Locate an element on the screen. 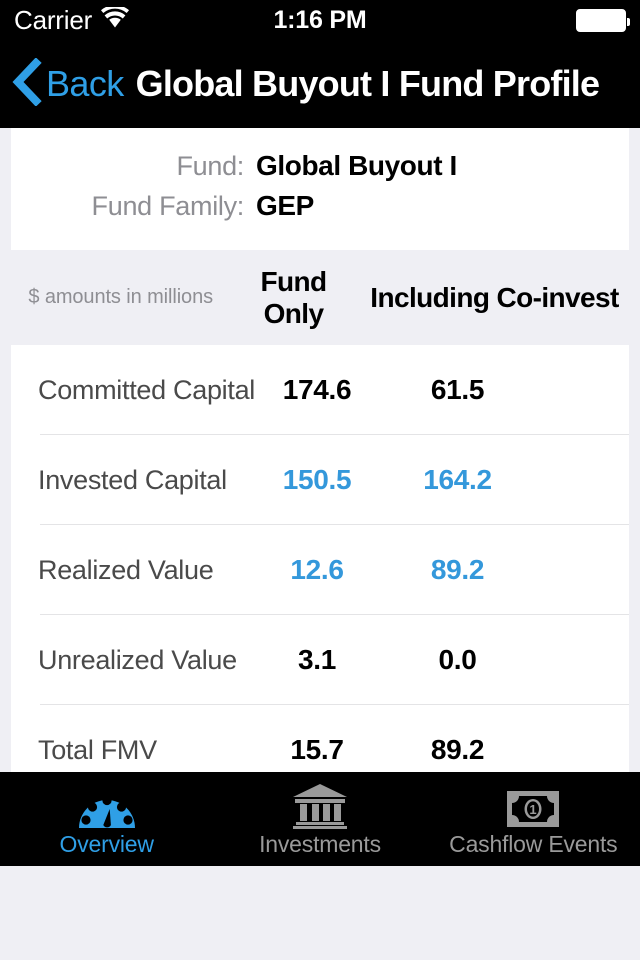 Image resolution: width=640 pixels, height=960 pixels. navigation-bar: Back Global Buyout I Fund Profile is located at coordinates (320, 84).